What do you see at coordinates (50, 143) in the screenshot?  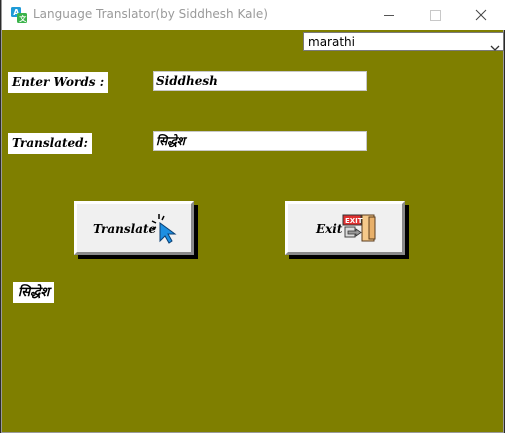 I see `translated-label: Translated:` at bounding box center [50, 143].